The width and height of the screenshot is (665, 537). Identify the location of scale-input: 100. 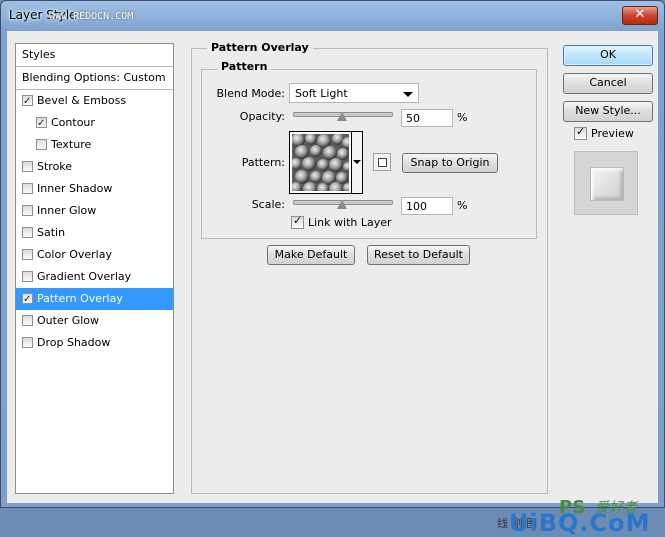
(427, 206).